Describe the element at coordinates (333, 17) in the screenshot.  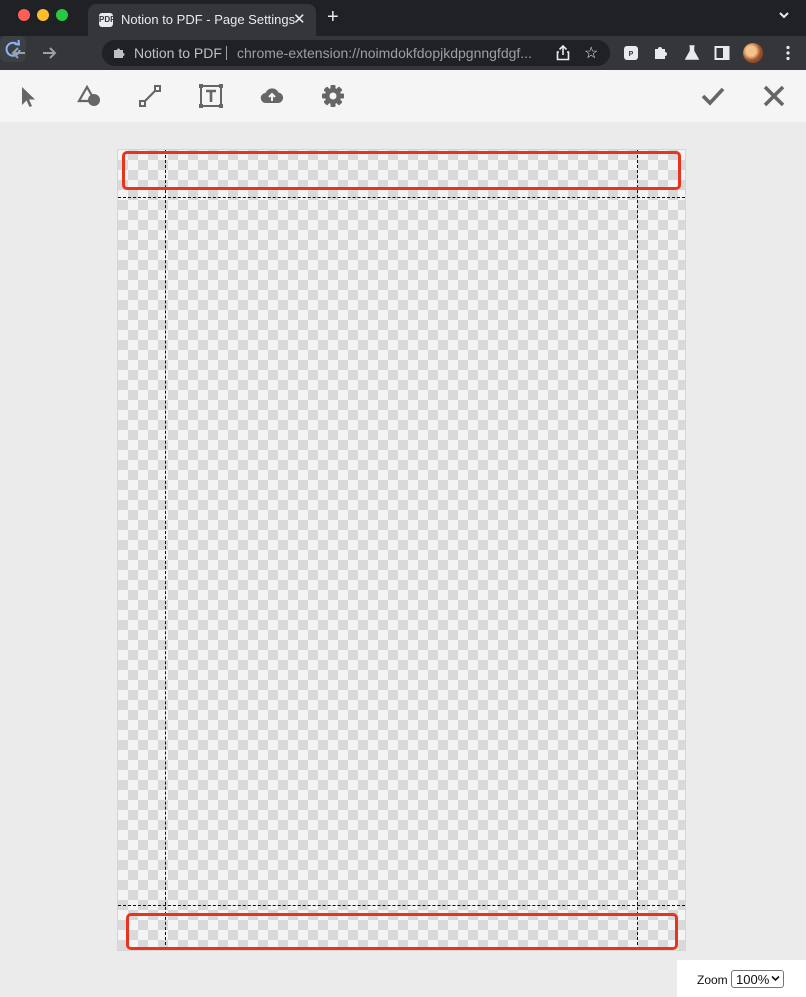
I see `new-tab-plus-icon: +` at that location.